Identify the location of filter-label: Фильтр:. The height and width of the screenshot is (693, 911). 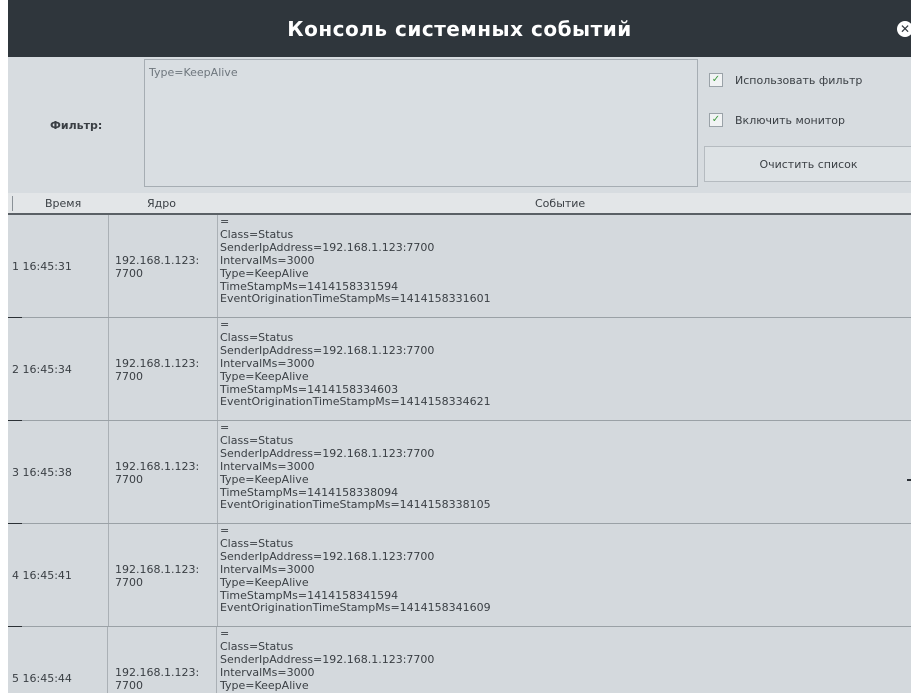
(76, 125).